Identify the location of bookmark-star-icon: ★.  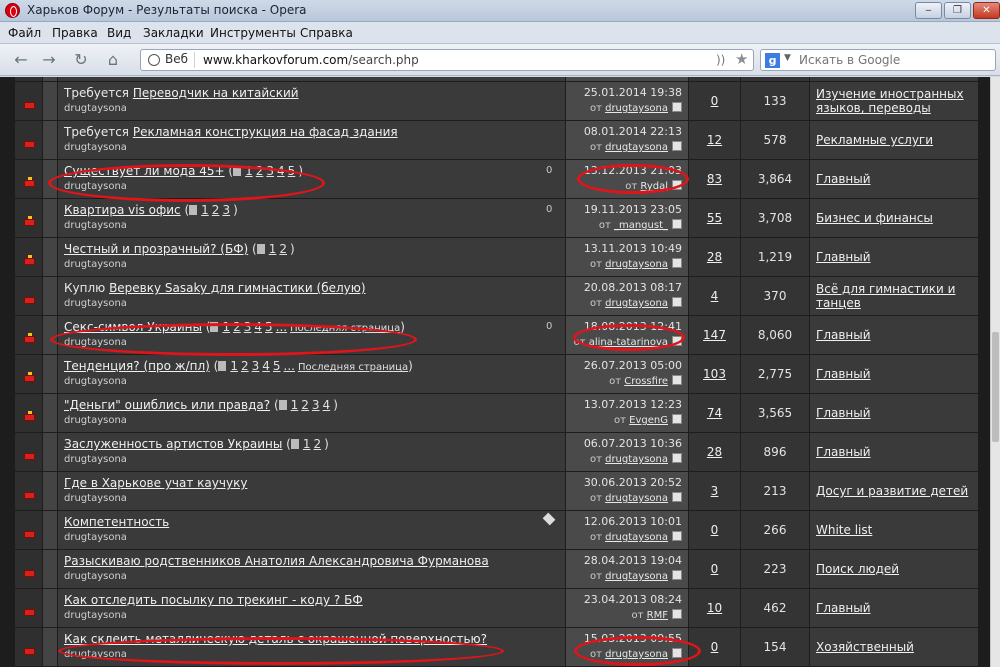
(741, 59).